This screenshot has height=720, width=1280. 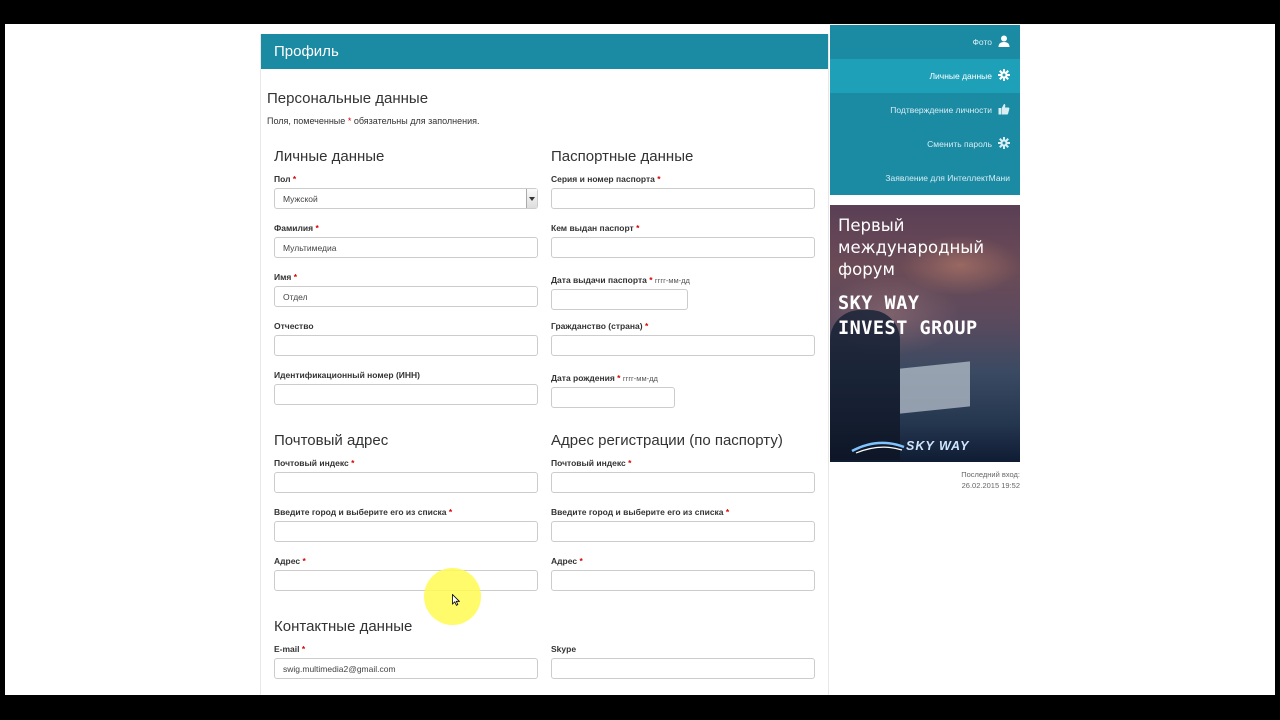 I want to click on citizenship-input, so click(x=683, y=345).